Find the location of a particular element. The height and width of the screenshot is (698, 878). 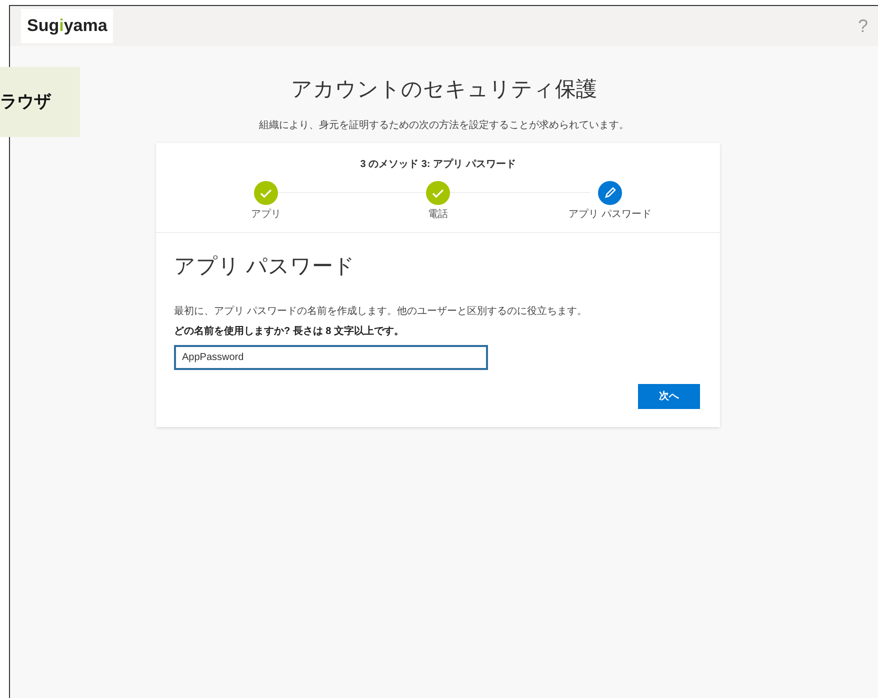

name-input-field: AppPassword is located at coordinates (331, 357).